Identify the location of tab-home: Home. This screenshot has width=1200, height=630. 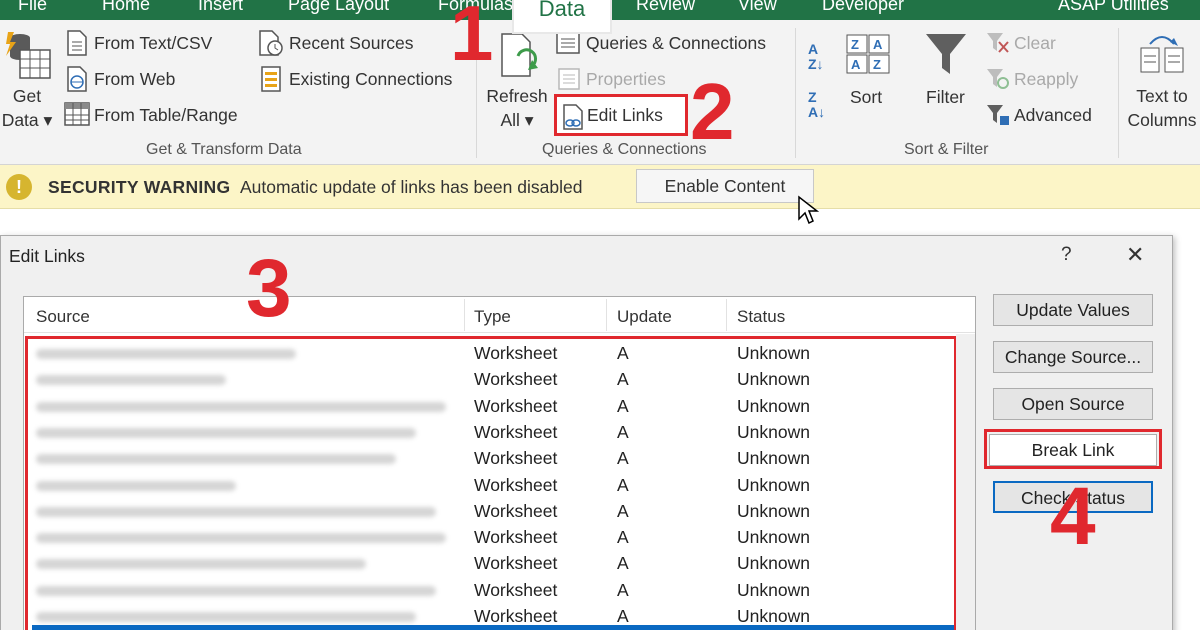
(126, 7).